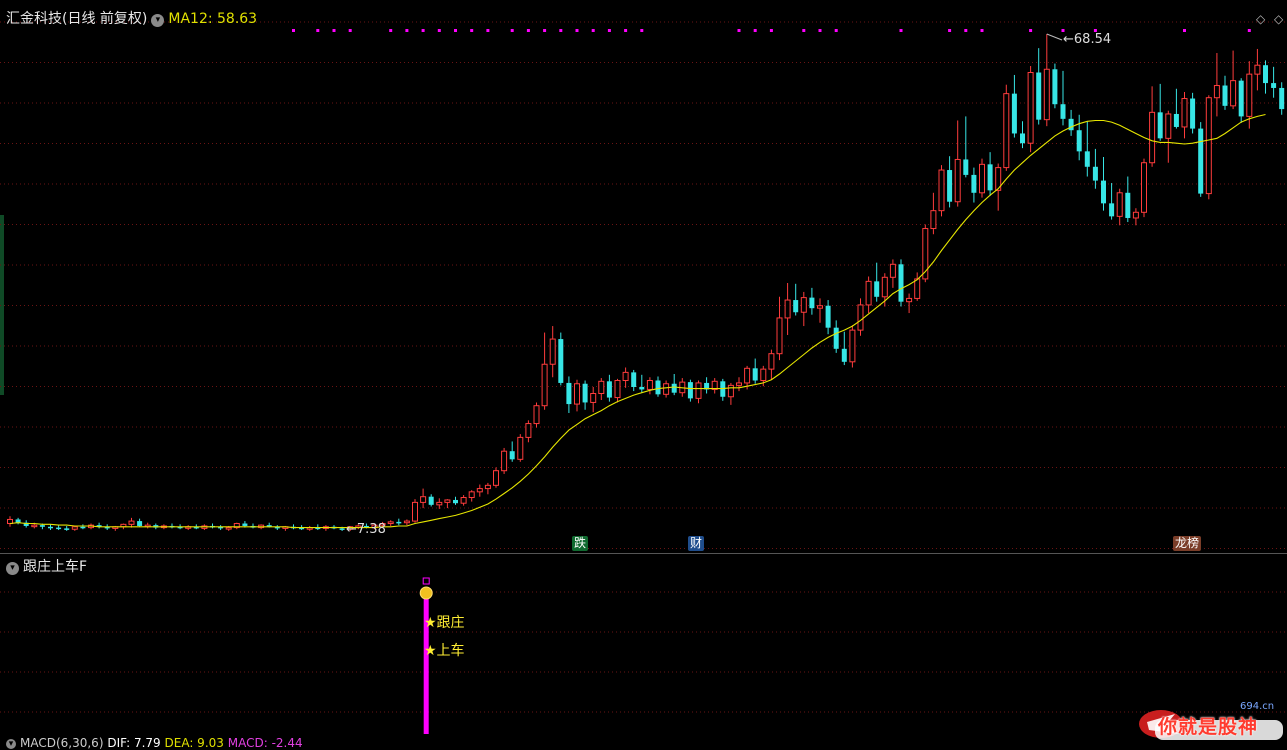  Describe the element at coordinates (1054, 37) in the screenshot. I see `hi-lo-markers` at that location.